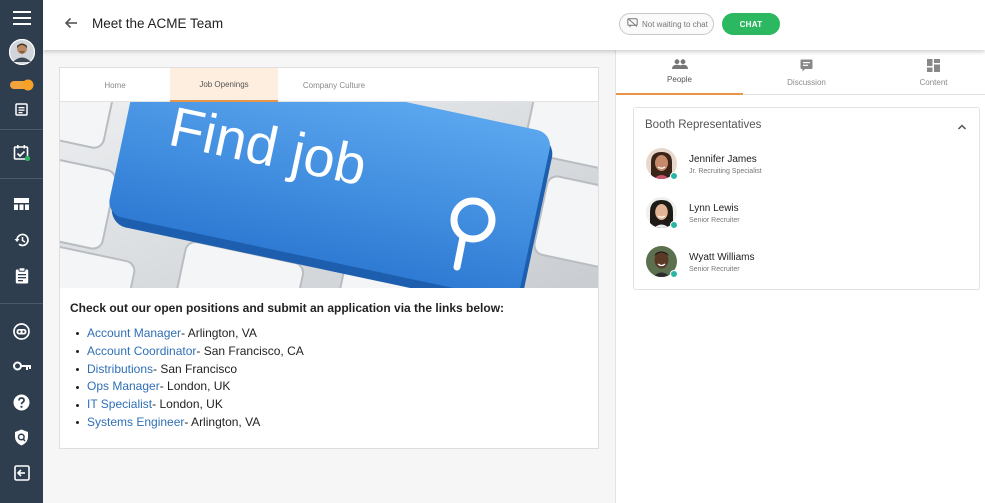 This screenshot has width=985, height=503. Describe the element at coordinates (21, 18) in the screenshot. I see `menu-icon` at that location.